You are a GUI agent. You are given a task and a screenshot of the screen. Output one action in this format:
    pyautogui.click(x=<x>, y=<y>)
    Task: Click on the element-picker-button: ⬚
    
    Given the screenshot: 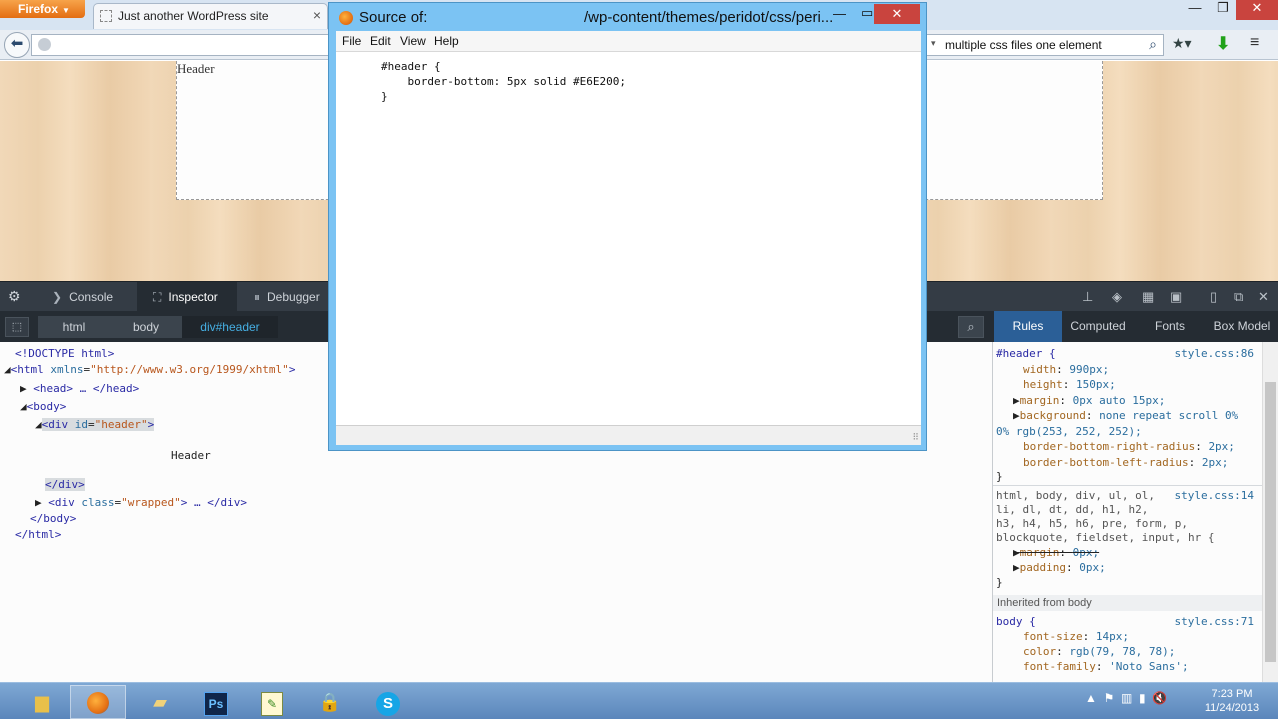 What is the action you would take?
    pyautogui.click(x=17, y=327)
    